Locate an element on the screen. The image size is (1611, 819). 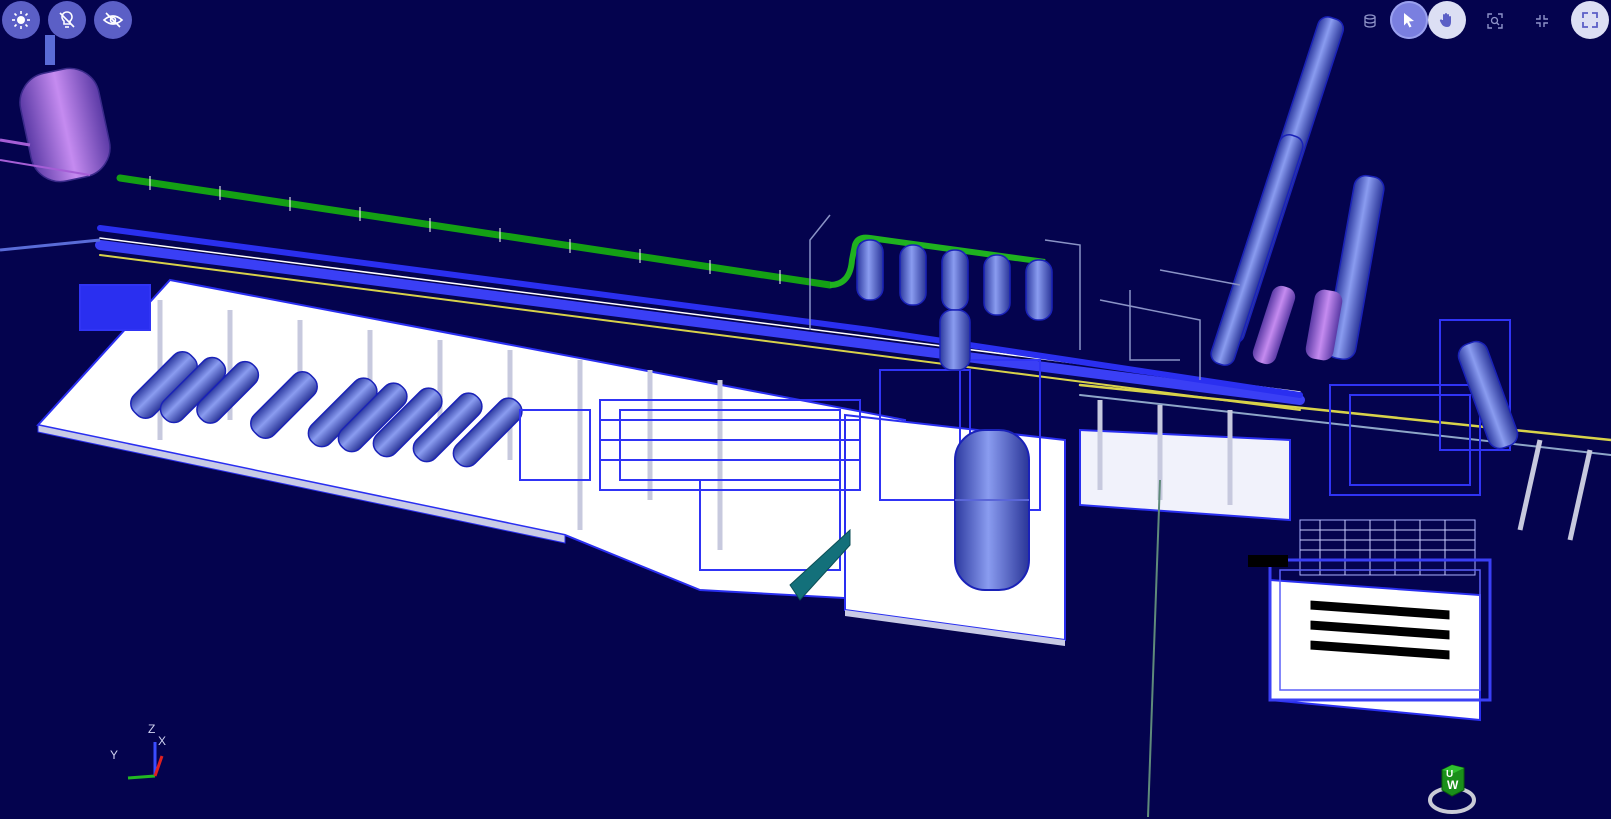
bulb-off-icon is located at coordinates (67, 19).